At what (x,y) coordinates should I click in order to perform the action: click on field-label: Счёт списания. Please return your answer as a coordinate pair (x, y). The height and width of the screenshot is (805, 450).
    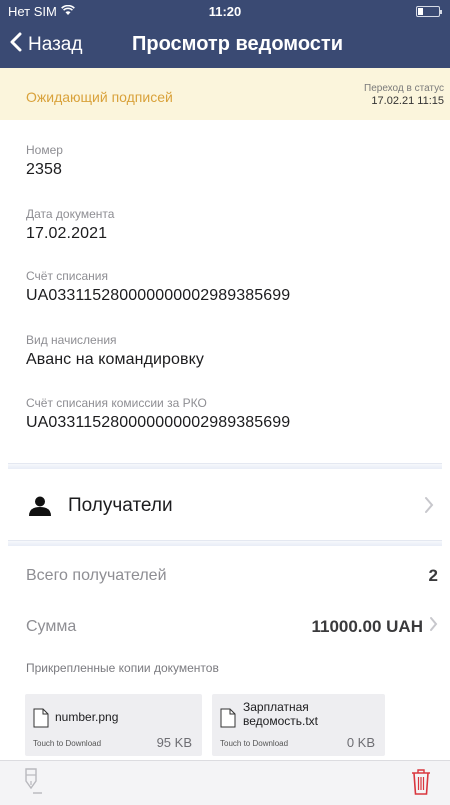
    Looking at the image, I should click on (67, 276).